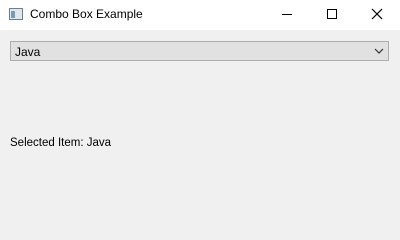  I want to click on language-combo-box: Java, so click(199, 51).